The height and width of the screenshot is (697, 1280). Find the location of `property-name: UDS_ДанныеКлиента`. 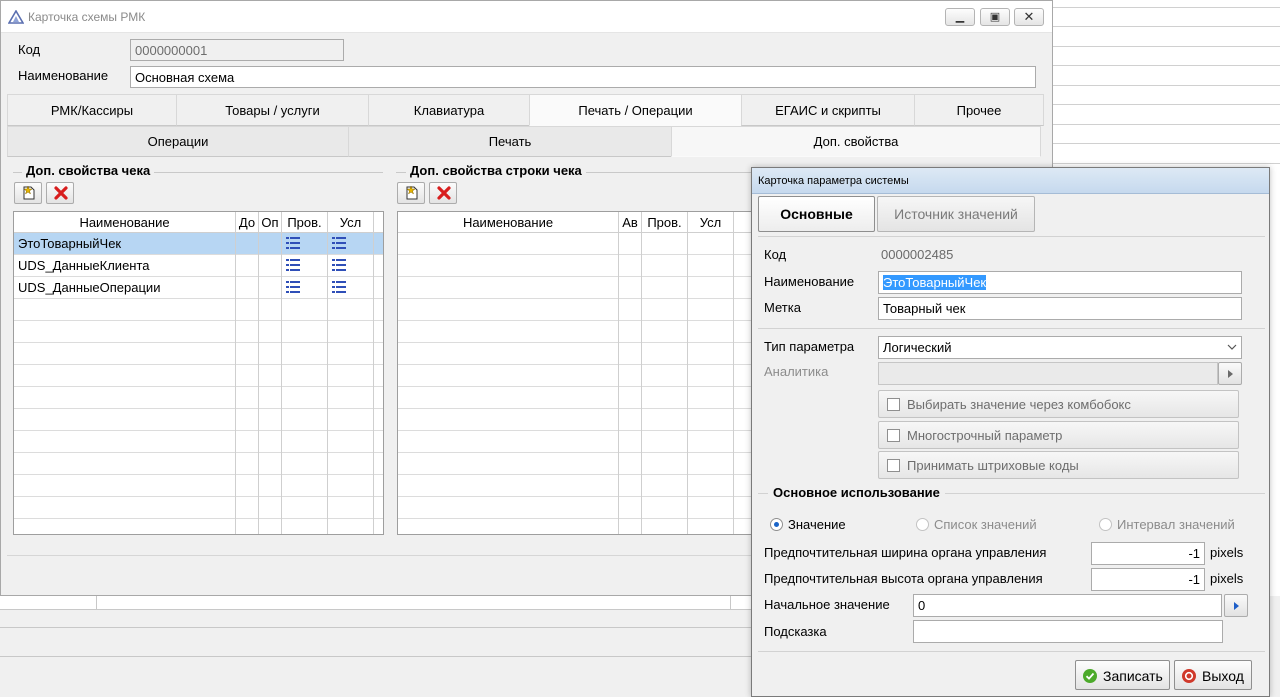

property-name: UDS_ДанныеКлиента is located at coordinates (84, 265).